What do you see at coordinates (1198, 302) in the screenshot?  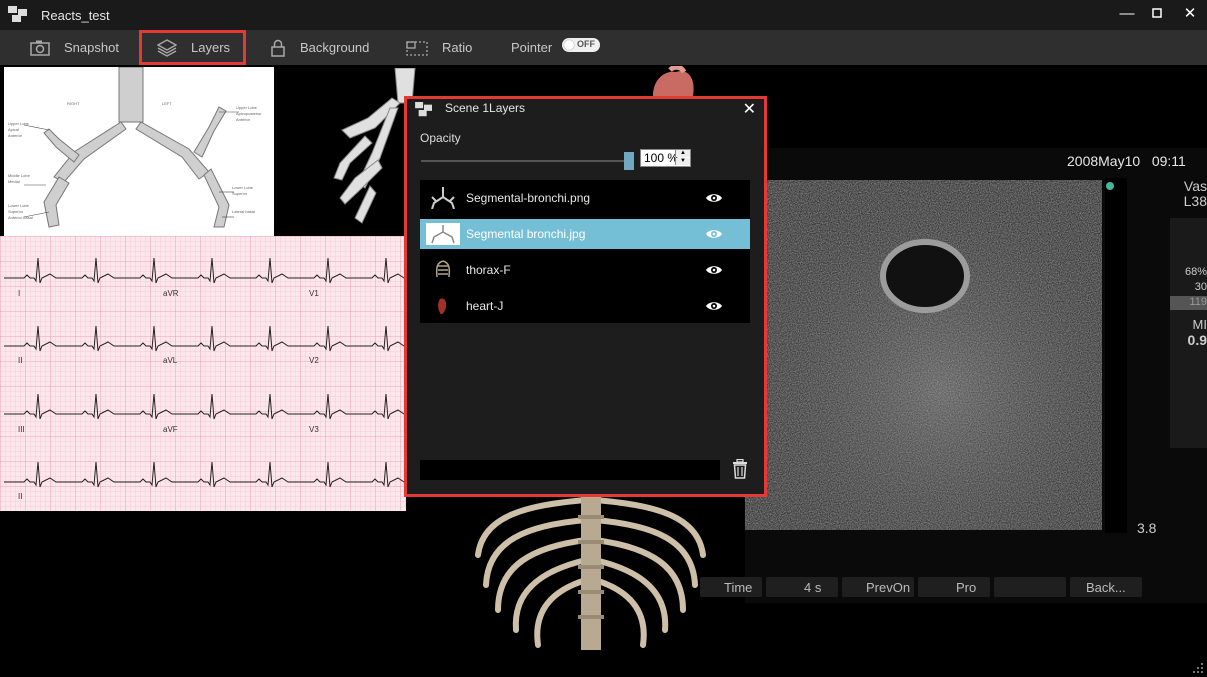 I see `us-readout-3: 119` at bounding box center [1198, 302].